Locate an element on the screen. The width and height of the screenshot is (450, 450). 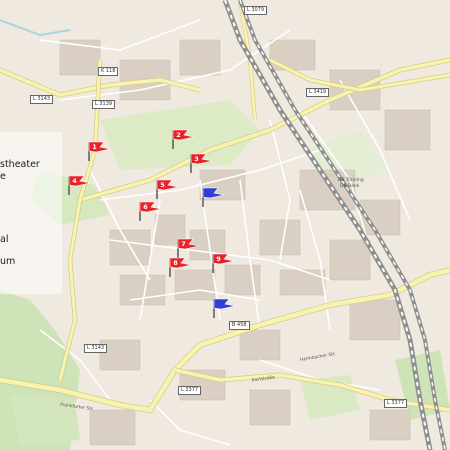
marker-number: 5 is located at coordinates (162, 185).